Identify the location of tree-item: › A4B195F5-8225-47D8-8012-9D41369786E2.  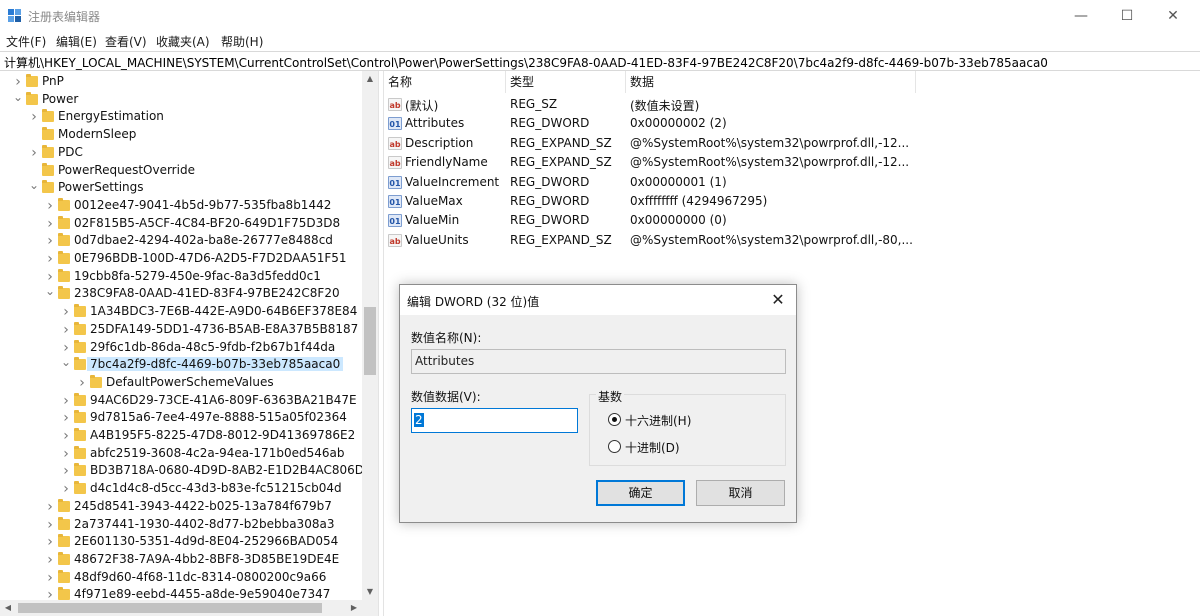
(181, 436).